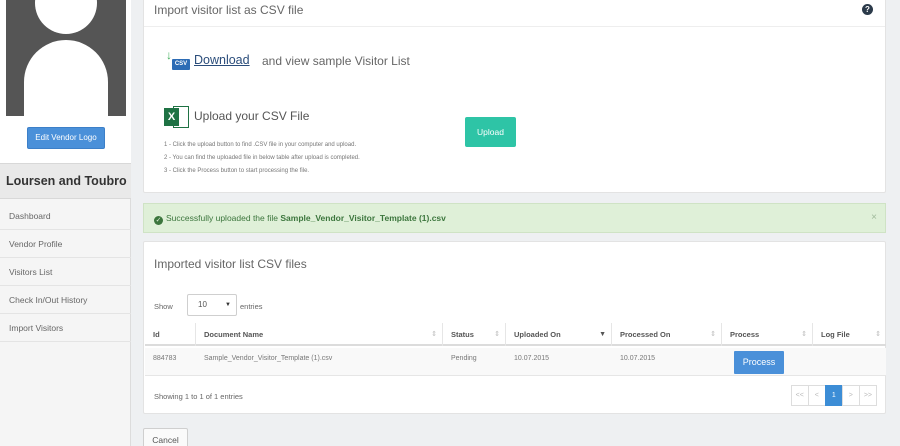  What do you see at coordinates (229, 10) in the screenshot?
I see `import-panel-title: Import visitor list as CSV file` at bounding box center [229, 10].